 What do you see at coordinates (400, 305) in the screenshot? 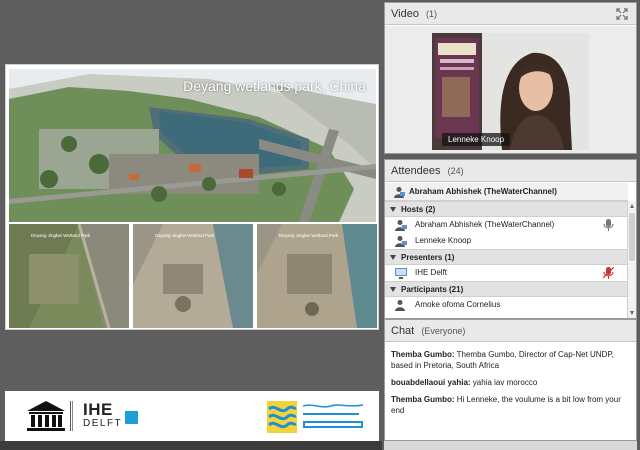
I see `participant-user-icon` at bounding box center [400, 305].